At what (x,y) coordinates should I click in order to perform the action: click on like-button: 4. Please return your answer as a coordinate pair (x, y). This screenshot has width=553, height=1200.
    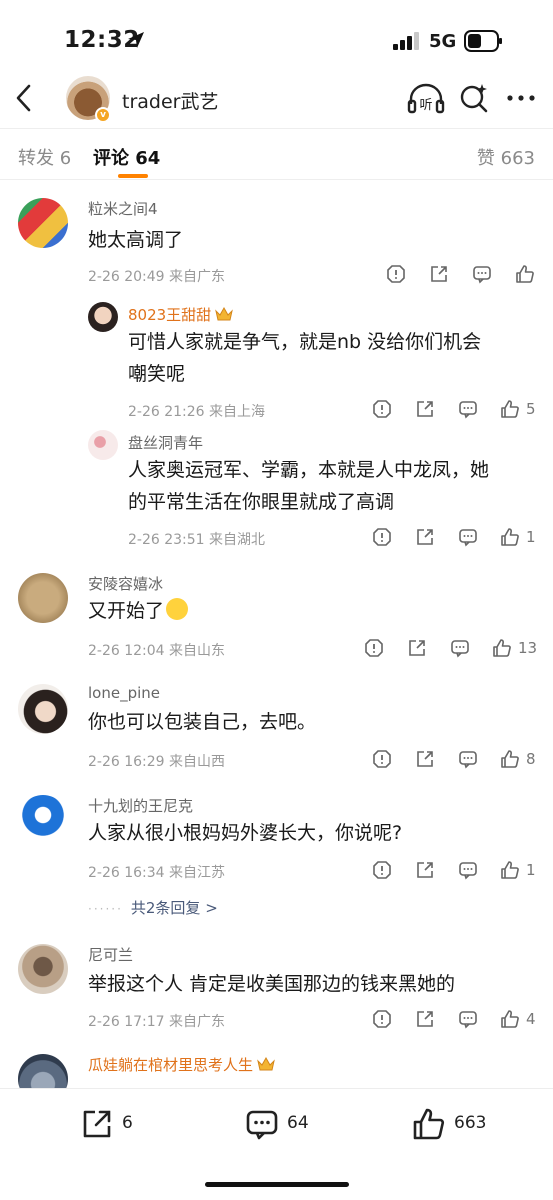
    Looking at the image, I should click on (518, 1020).